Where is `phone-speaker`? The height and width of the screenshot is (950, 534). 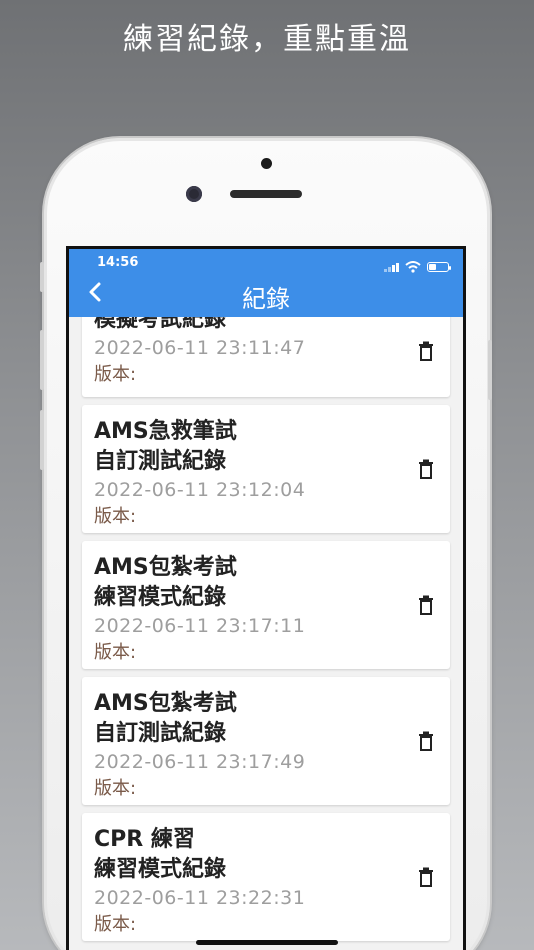
phone-speaker is located at coordinates (266, 194).